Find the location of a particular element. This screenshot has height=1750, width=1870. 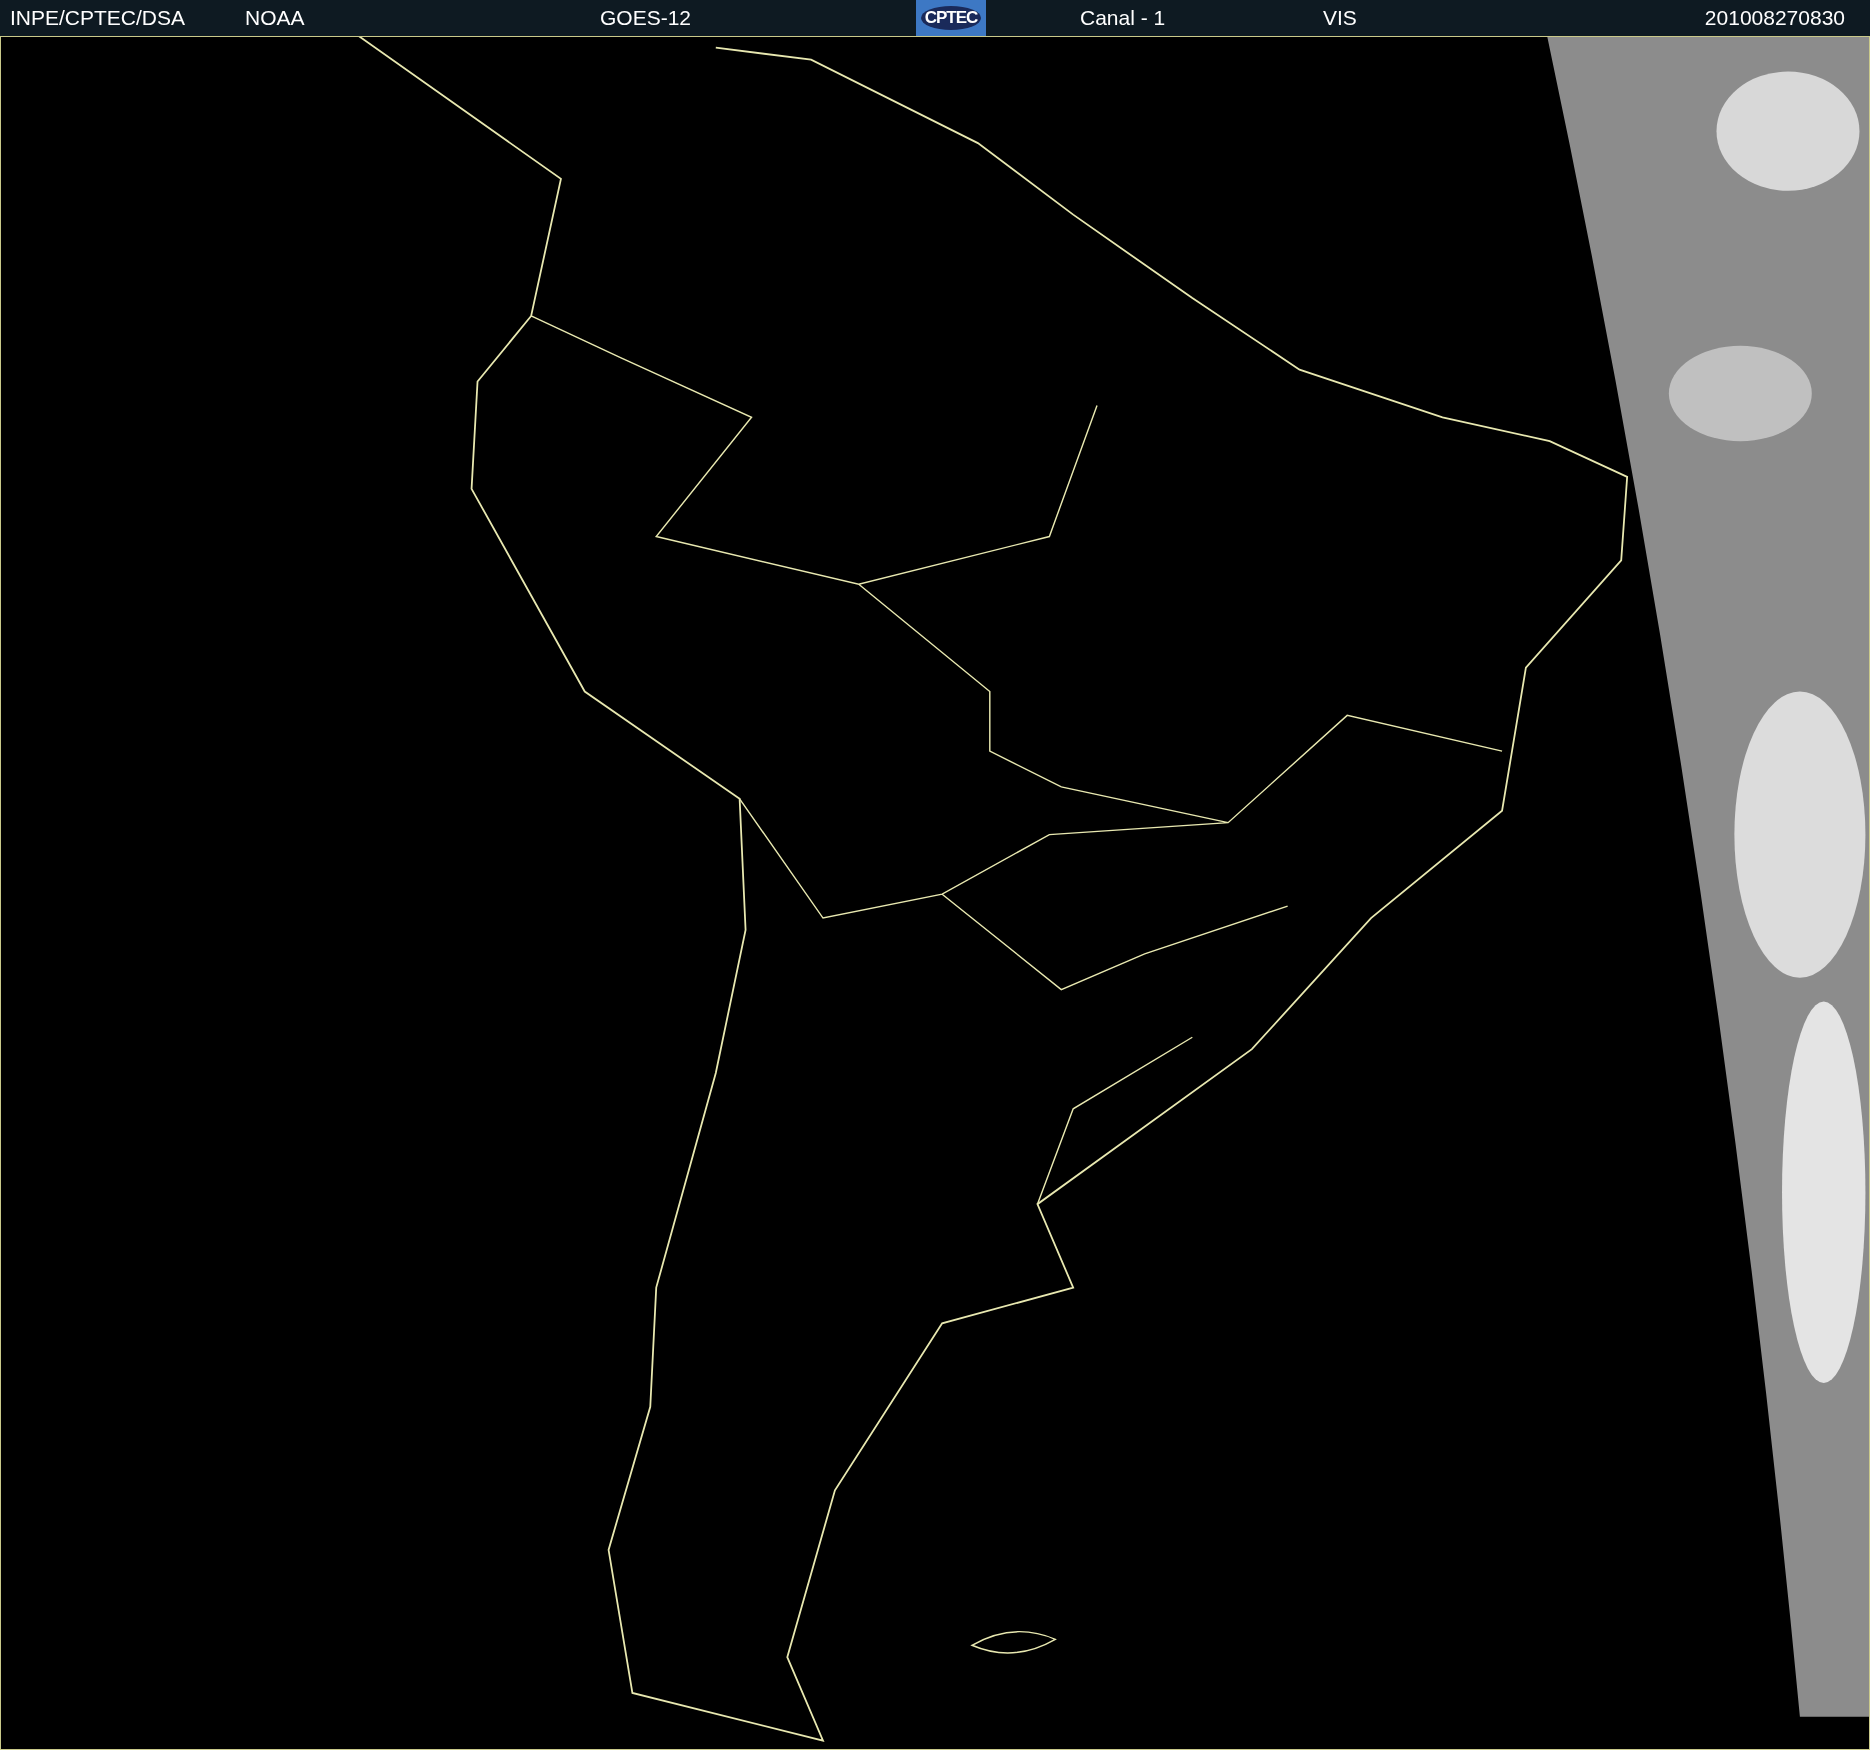

header-label: VIS is located at coordinates (1340, 18).